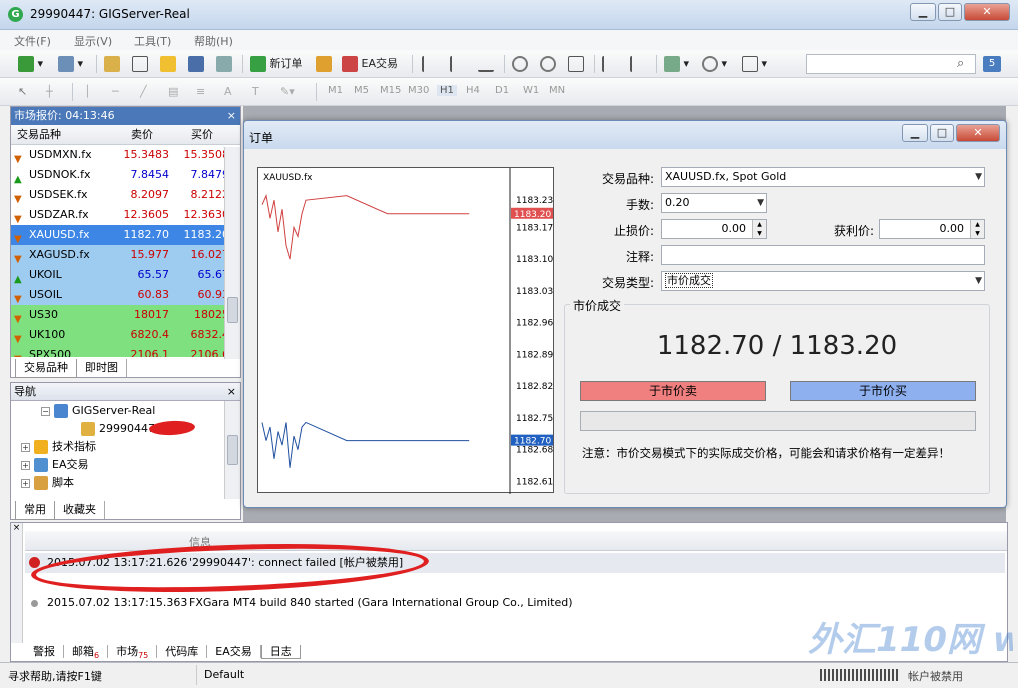 The image size is (1018, 688). I want to click on dialog-close-button: ✕, so click(978, 133).